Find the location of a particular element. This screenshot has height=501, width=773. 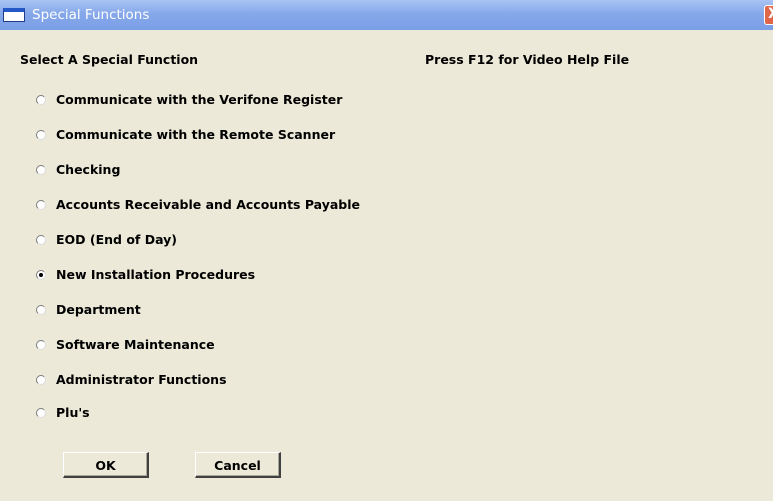

cancel-button: Cancel is located at coordinates (238, 465).